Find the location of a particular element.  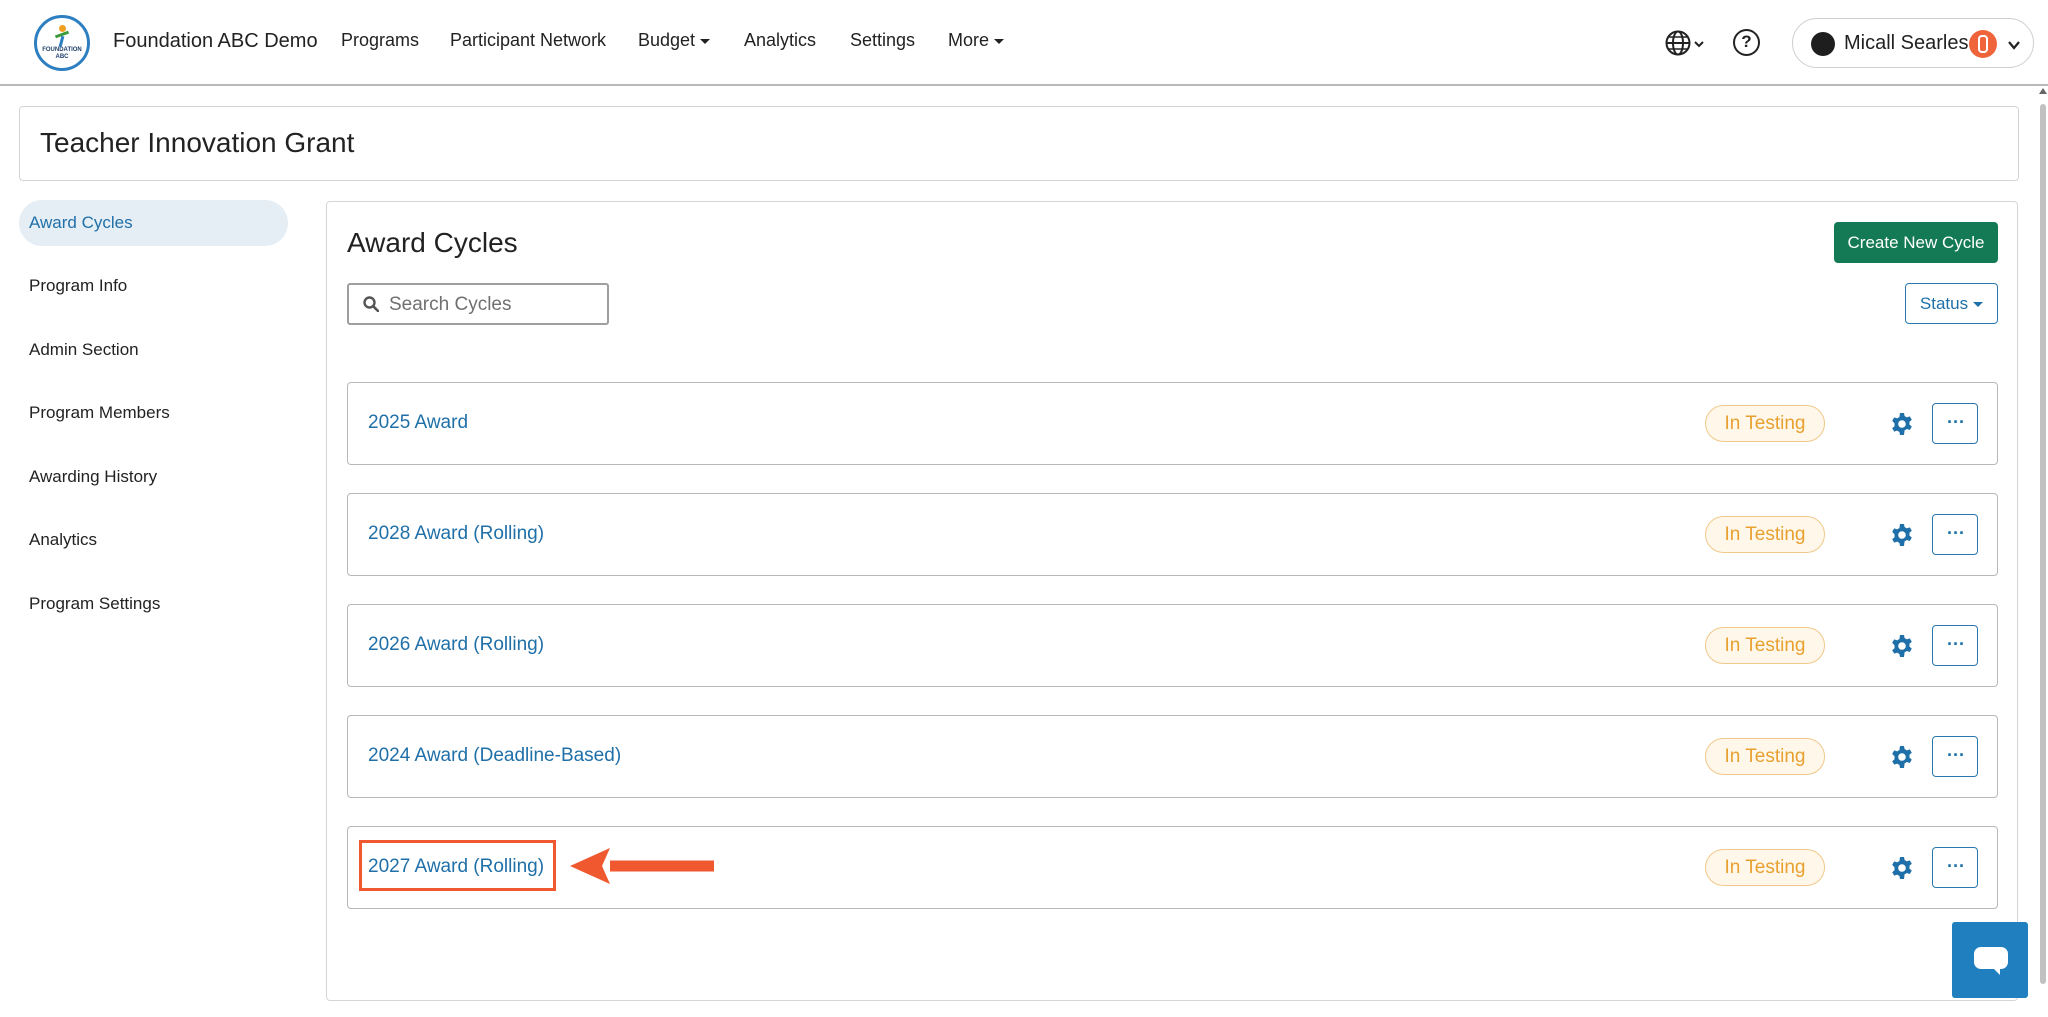

create-new-cycle-button: Create New Cycle is located at coordinates (1916, 242).